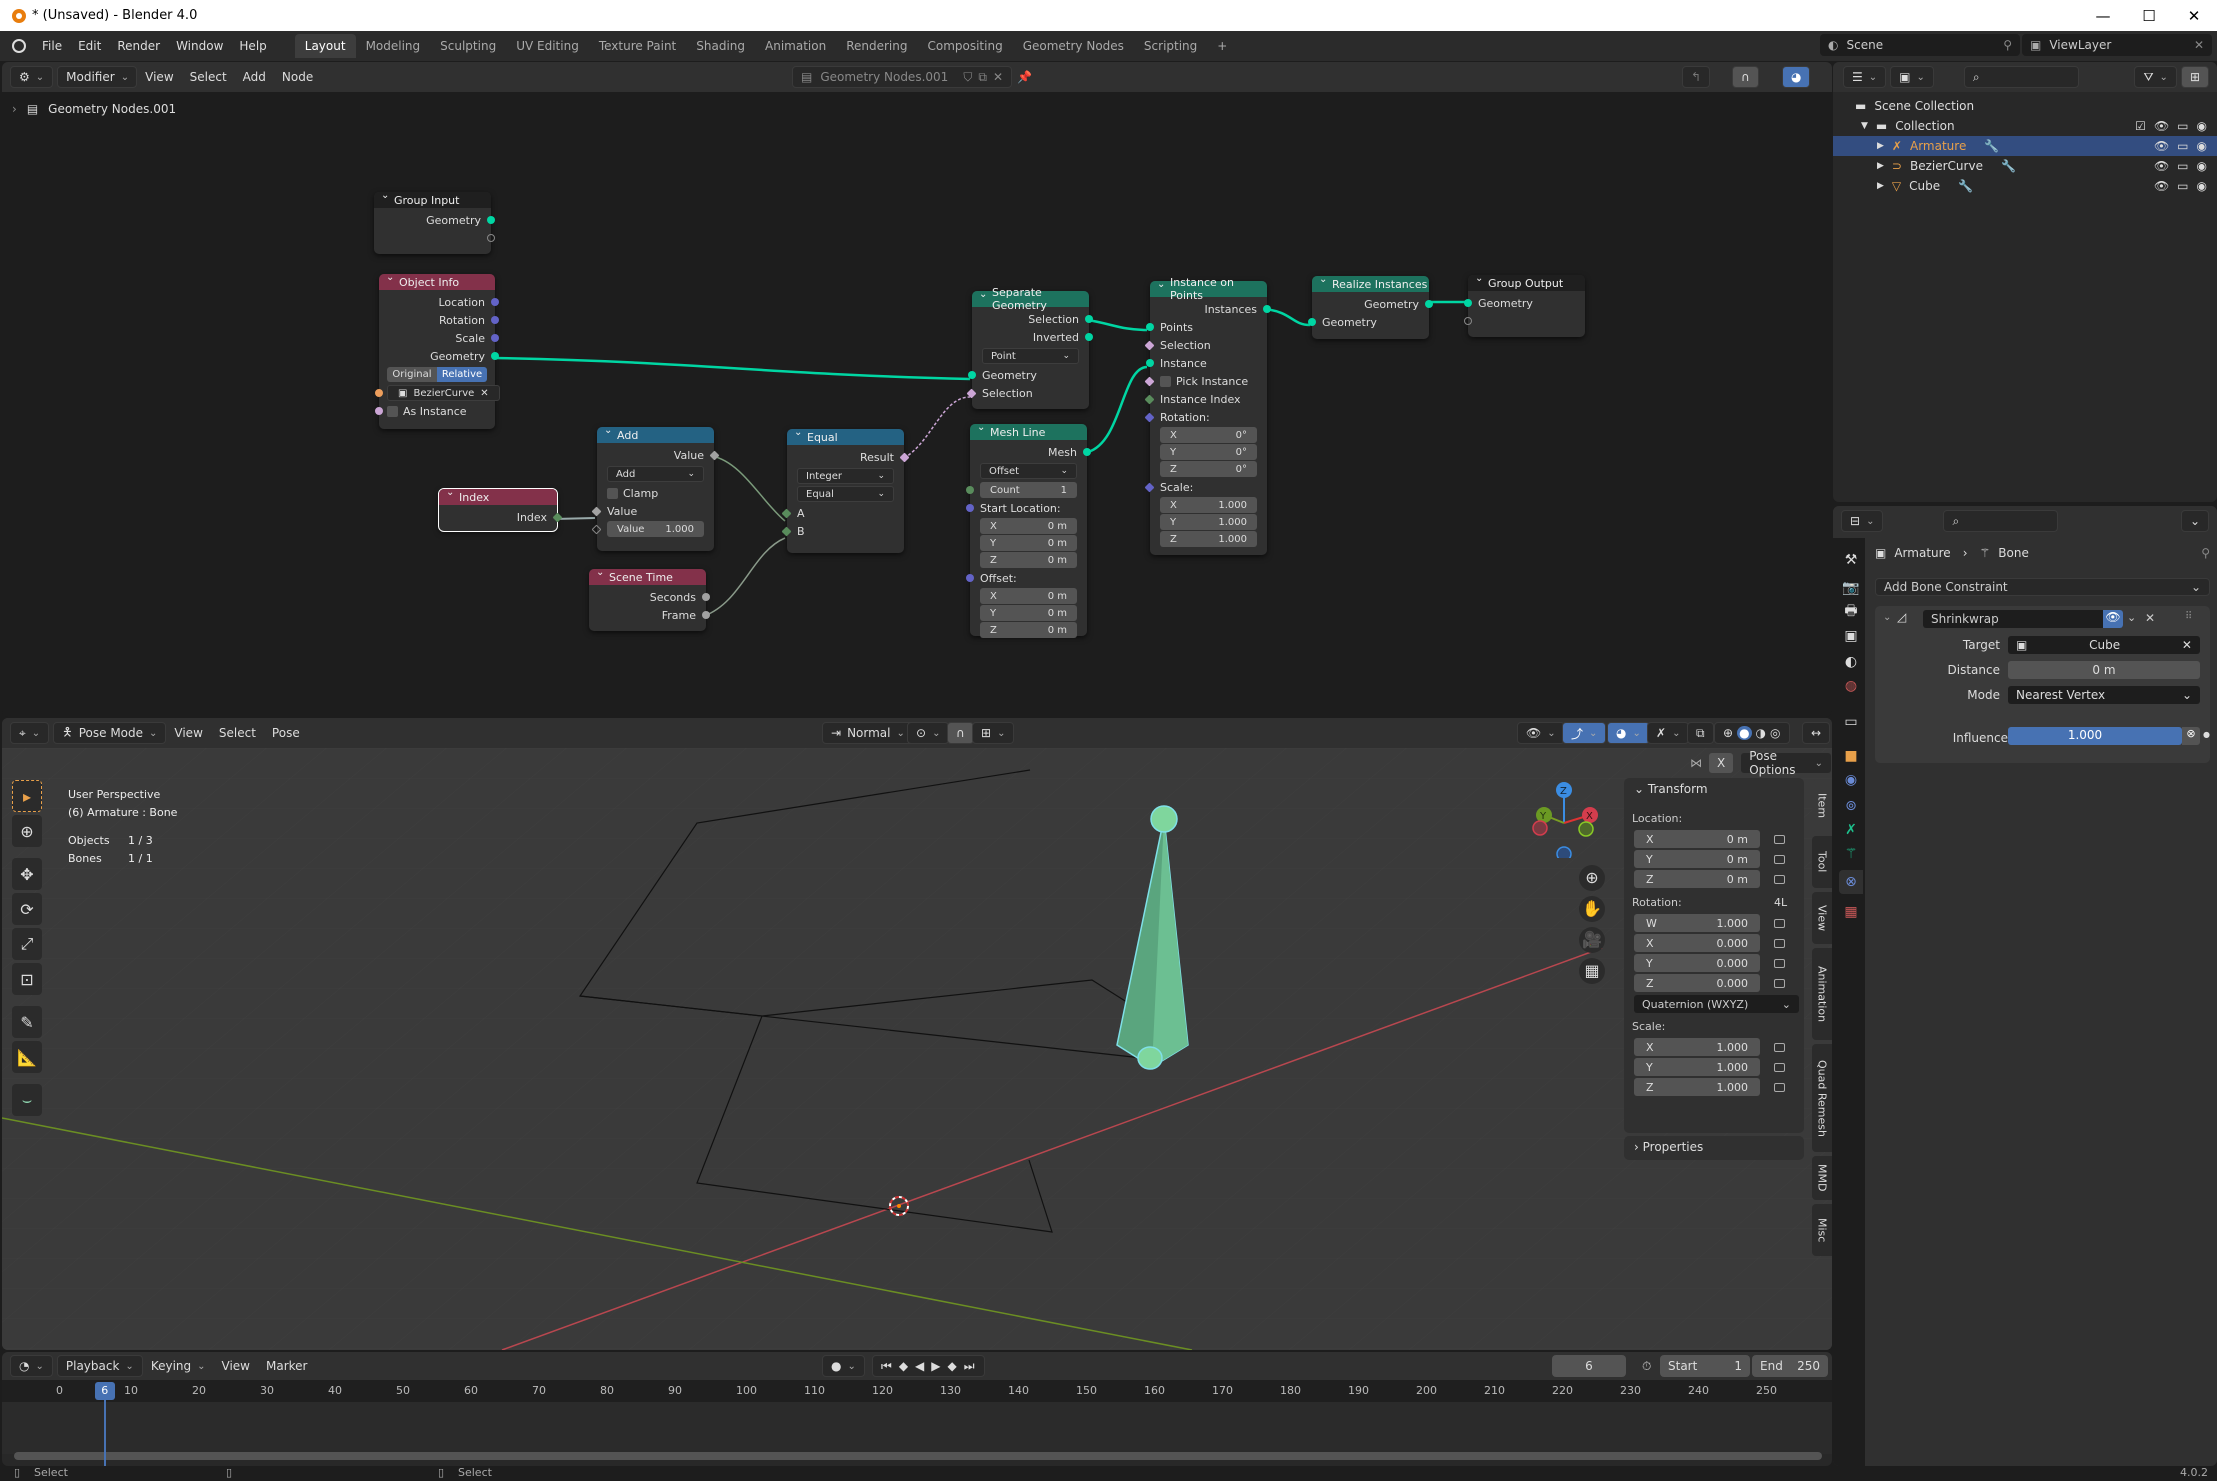 This screenshot has height=1481, width=2217. What do you see at coordinates (443, 393) in the screenshot?
I see `object-field: ▣ BezierCurve ✕` at bounding box center [443, 393].